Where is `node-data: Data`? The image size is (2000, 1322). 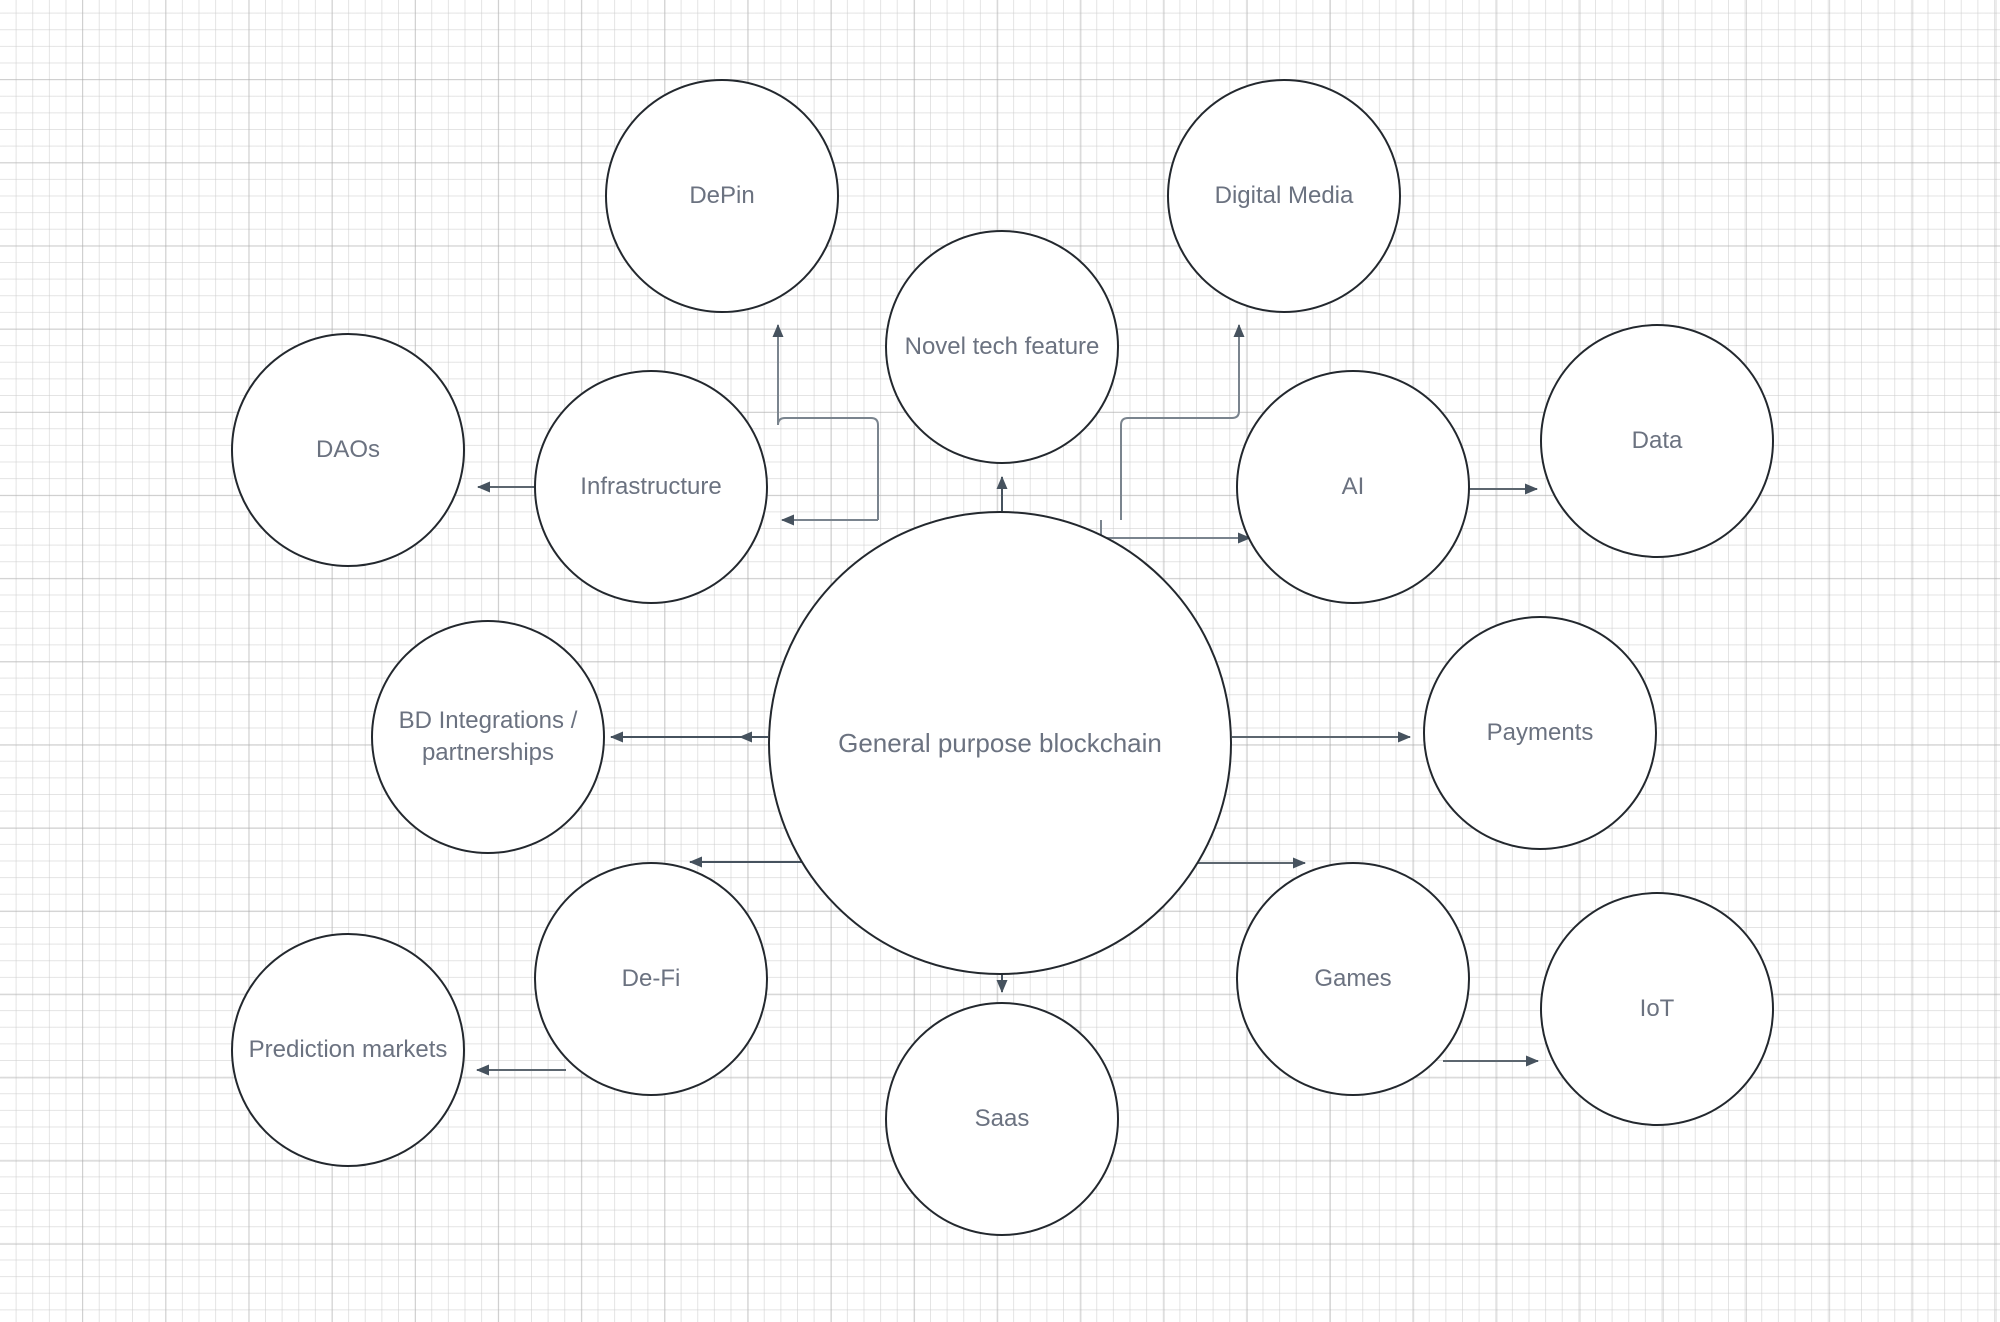 node-data: Data is located at coordinates (1657, 441).